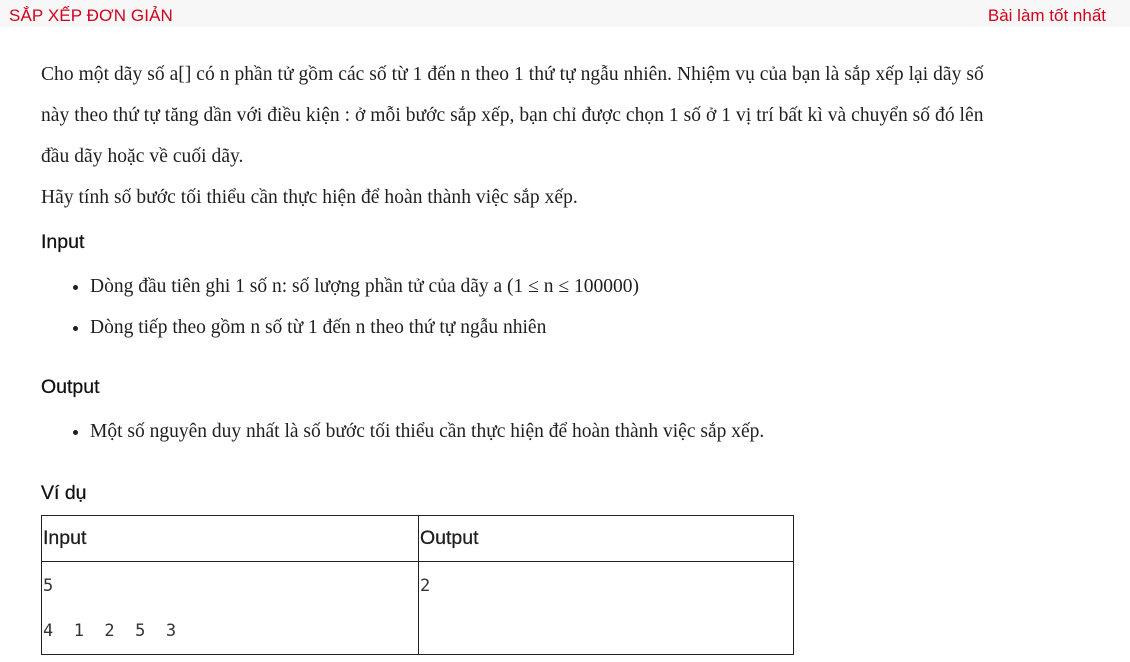 The image size is (1130, 662). Describe the element at coordinates (230, 608) in the screenshot. I see `example-input-cell: 5 4 1 2 5 3` at that location.